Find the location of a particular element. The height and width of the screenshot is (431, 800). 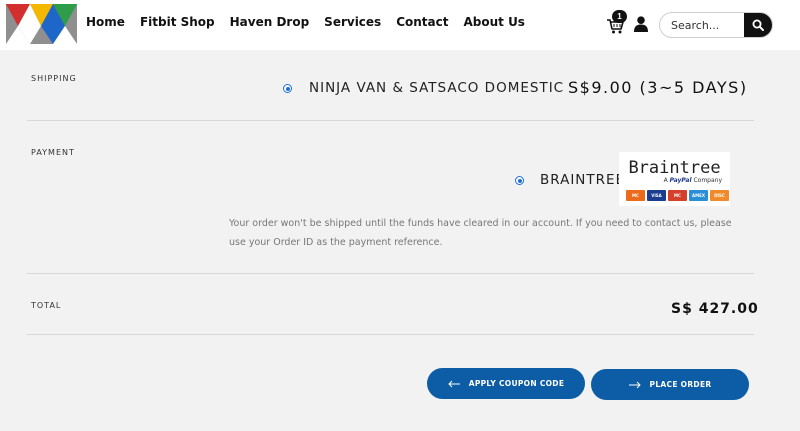

total-label: TOTAL is located at coordinates (46, 305).